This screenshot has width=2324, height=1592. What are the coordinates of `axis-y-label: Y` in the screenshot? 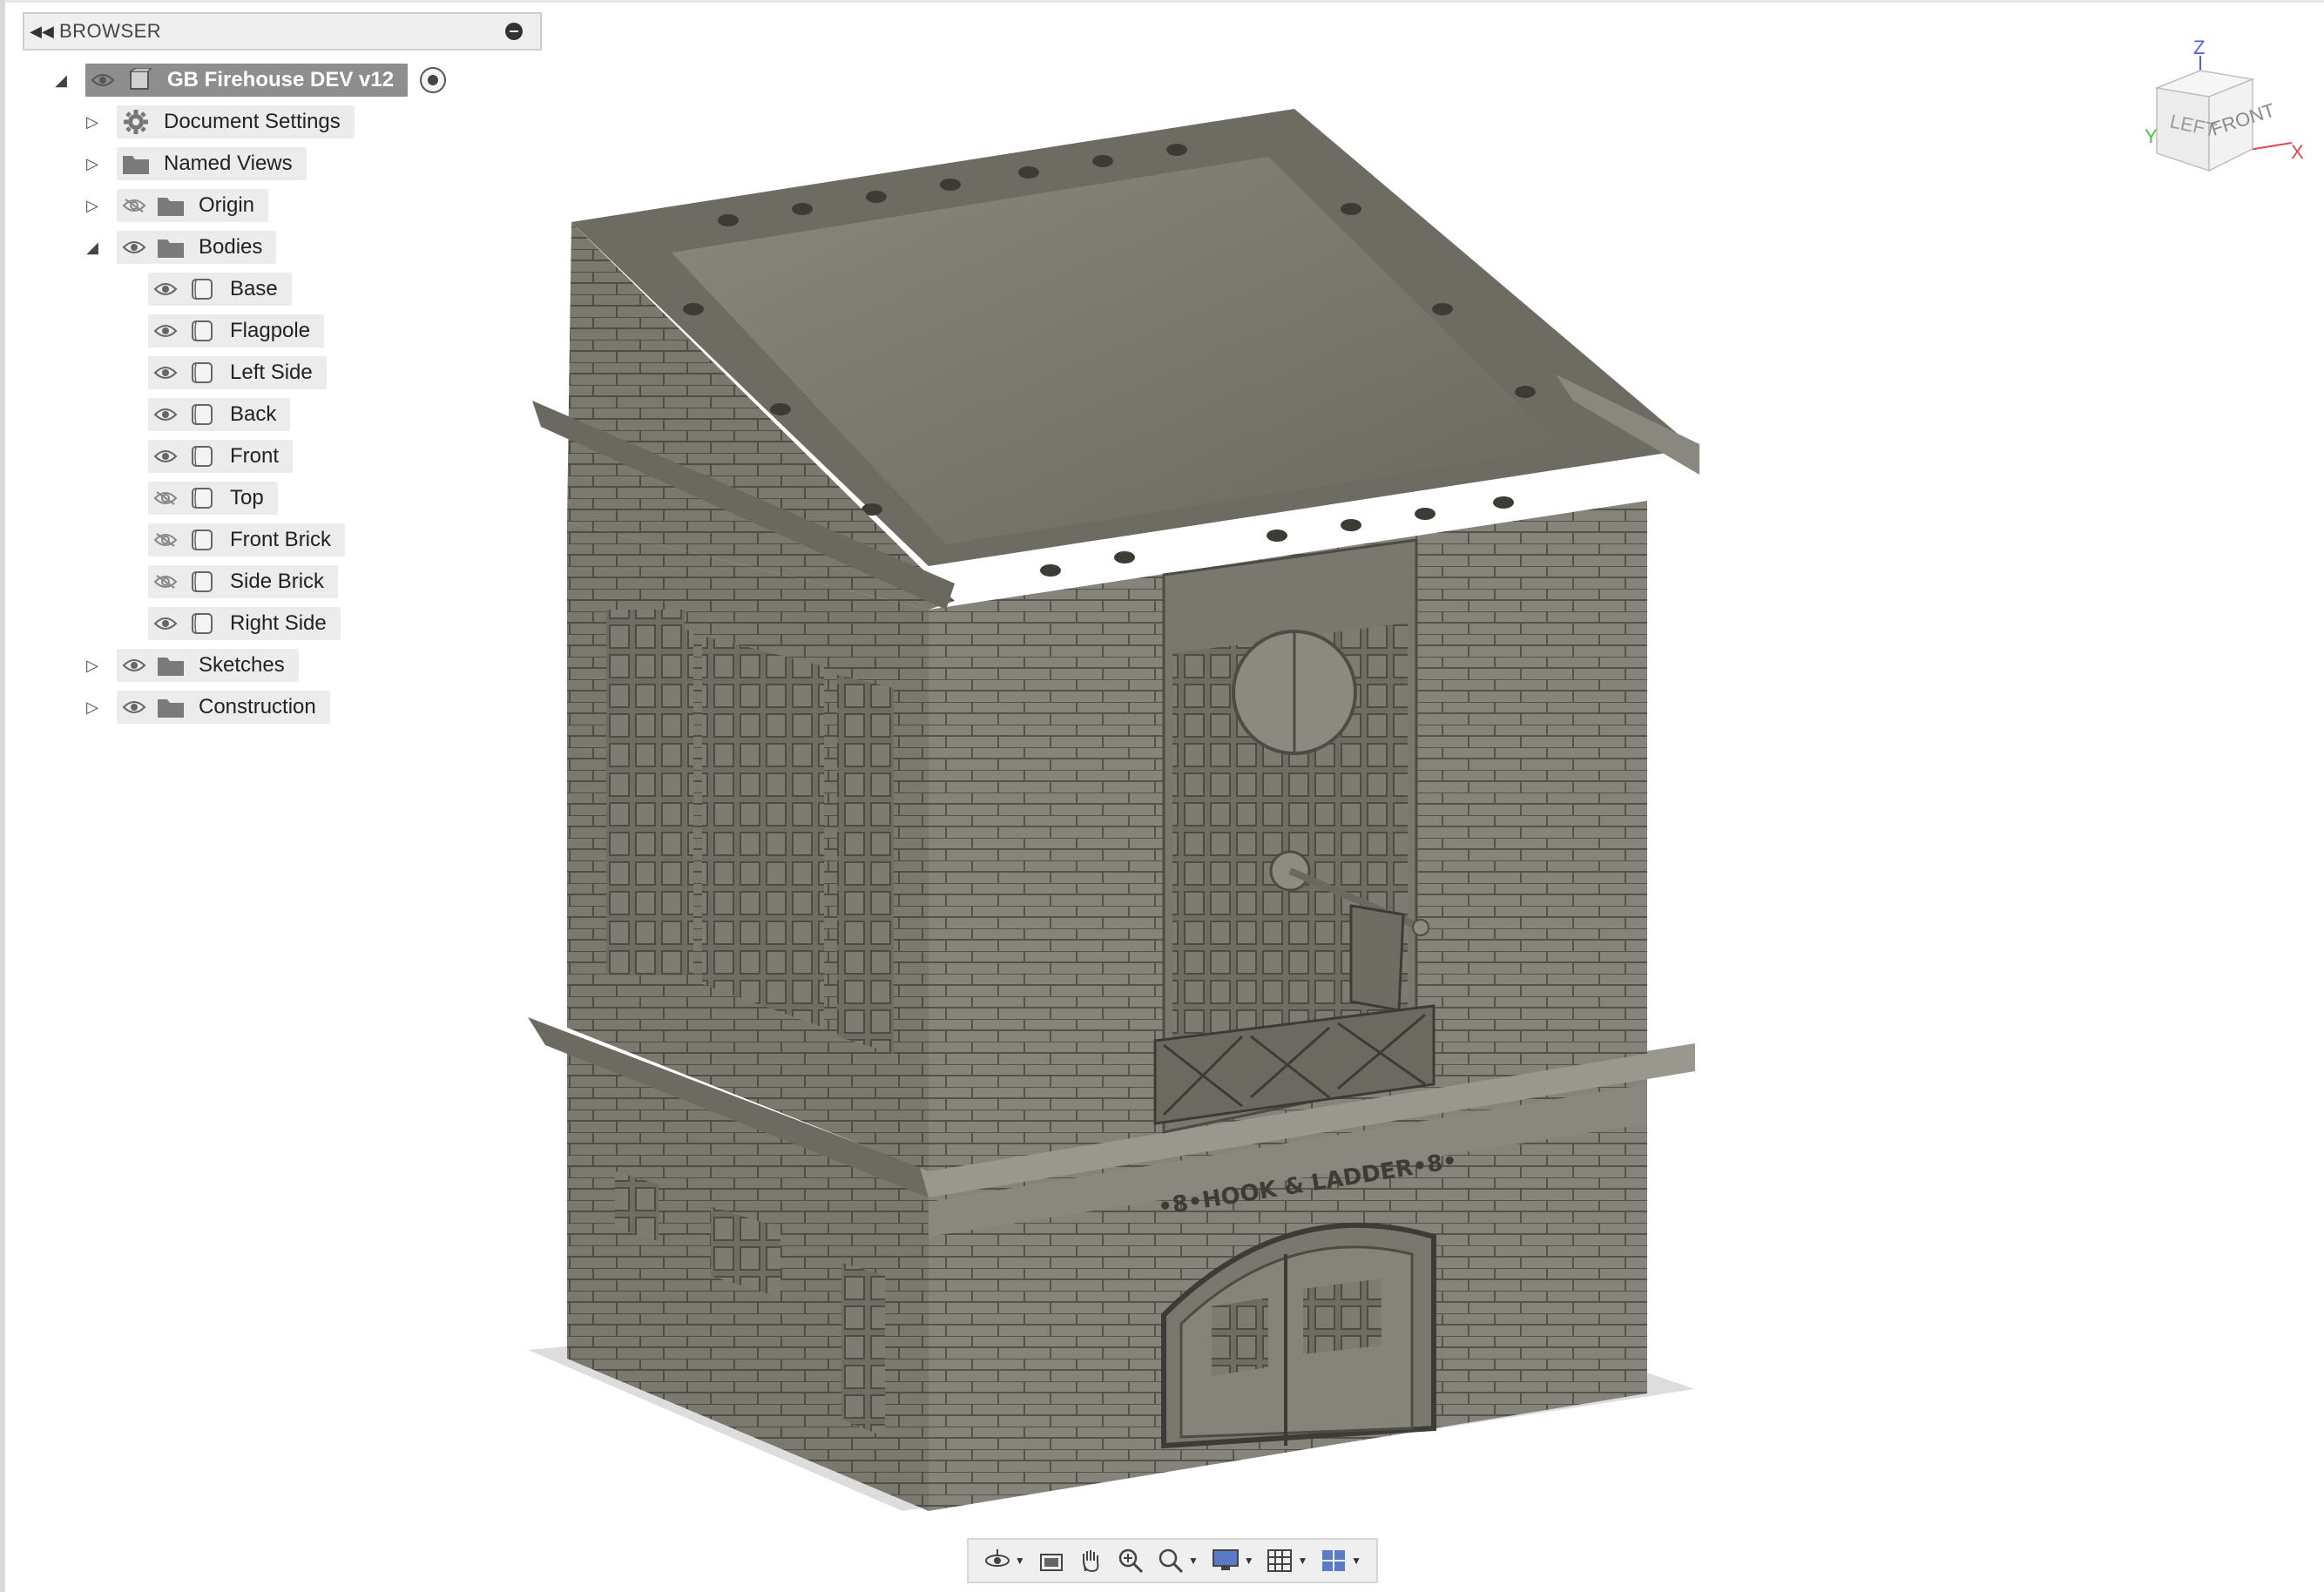 It's located at (2151, 136).